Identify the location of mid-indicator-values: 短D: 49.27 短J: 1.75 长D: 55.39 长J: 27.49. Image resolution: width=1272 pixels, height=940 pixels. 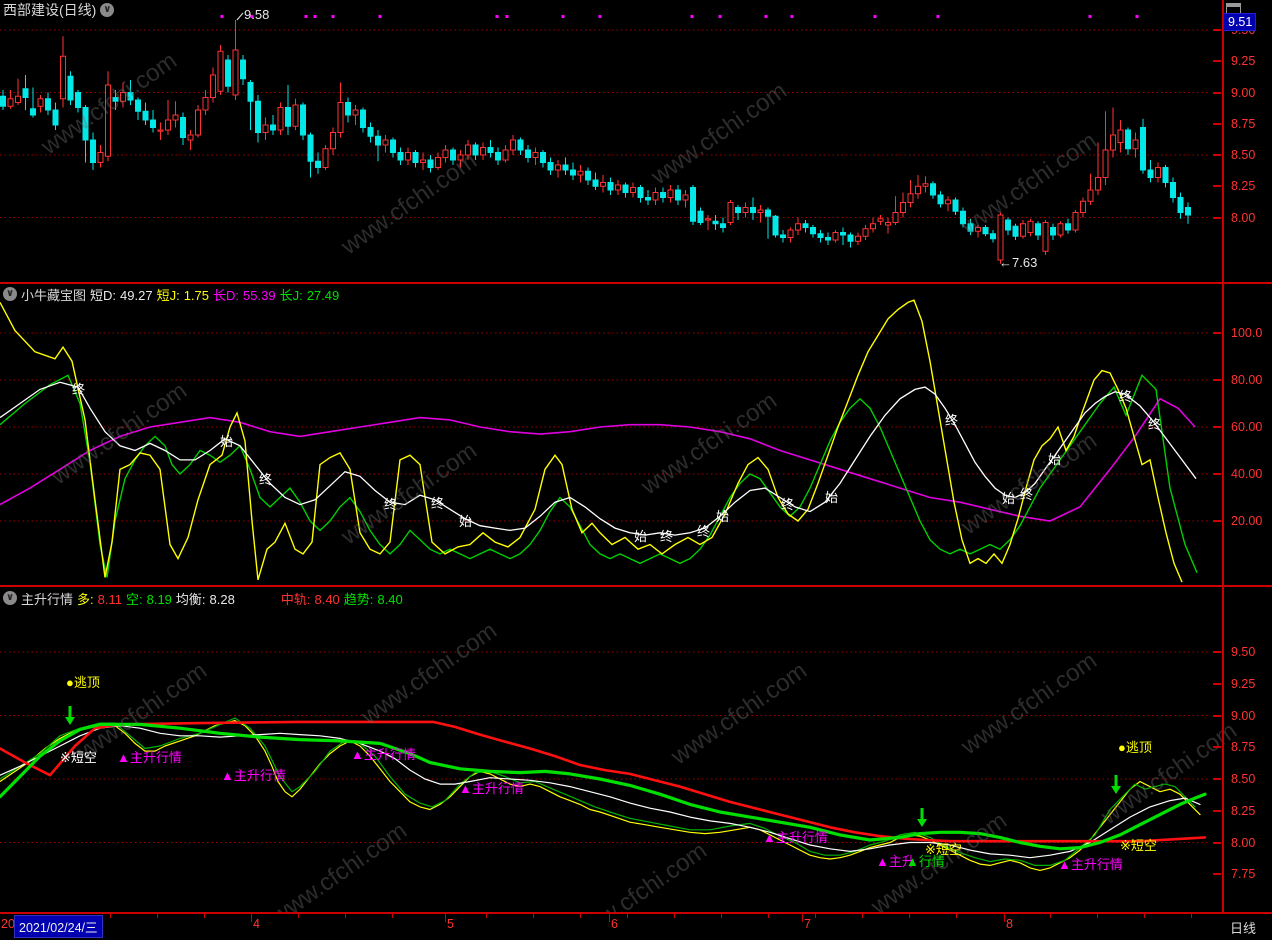
(216, 294).